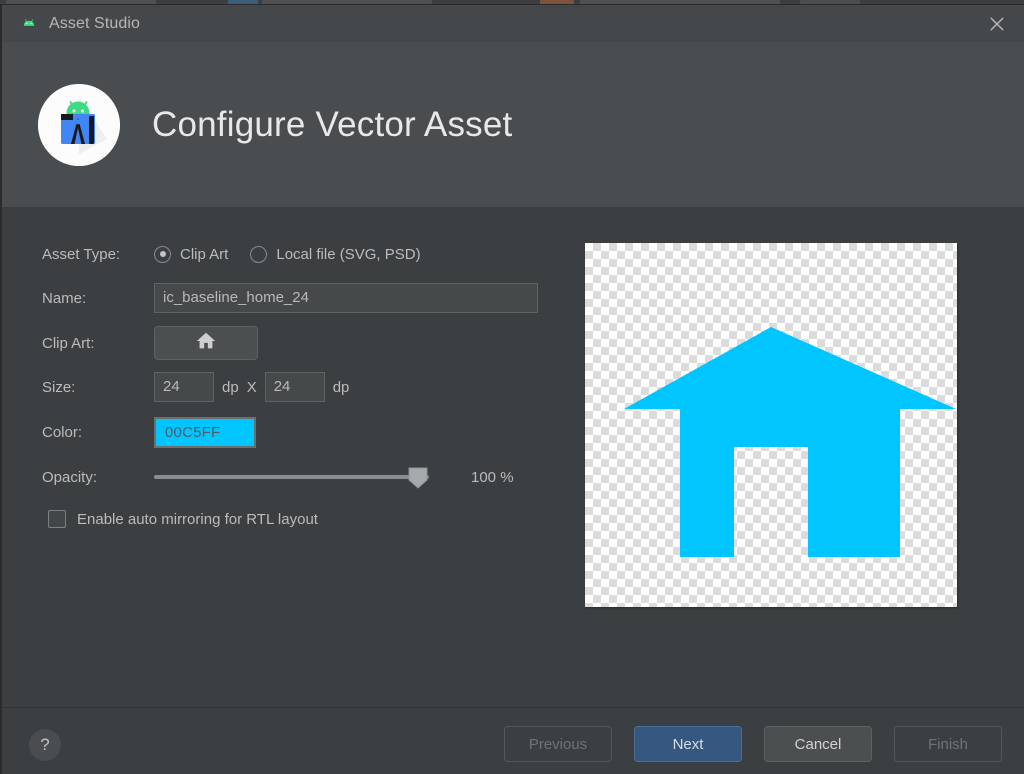 The width and height of the screenshot is (1024, 774). I want to click on name-label: Name:, so click(64, 298).